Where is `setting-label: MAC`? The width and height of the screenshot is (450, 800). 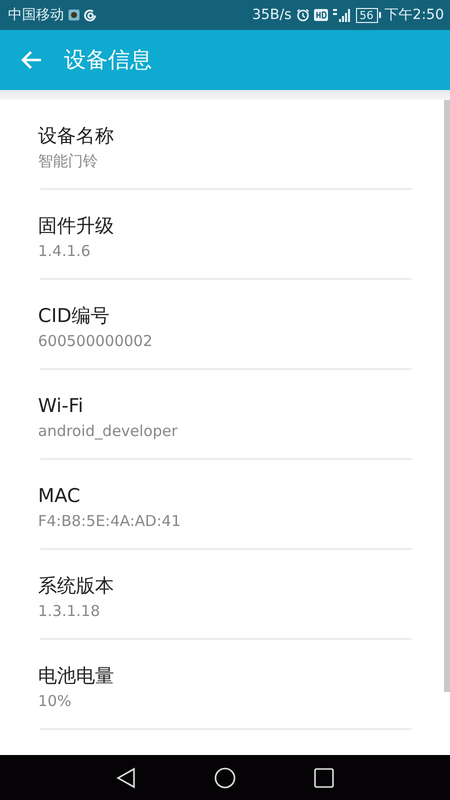
setting-label: MAC is located at coordinates (60, 496).